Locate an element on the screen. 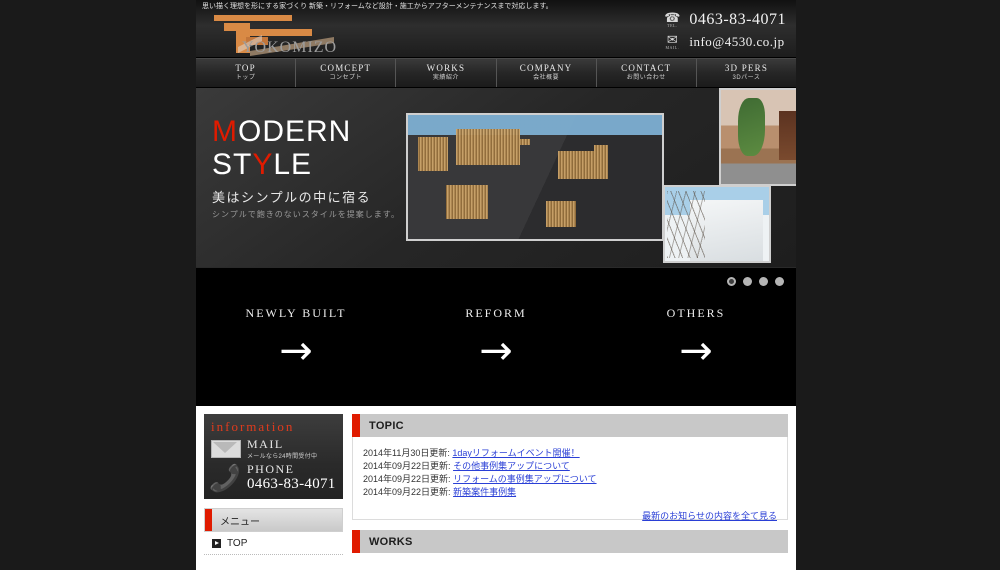 The image size is (1000, 570). nav-item-contact: CONTACT お問い合わせ is located at coordinates (647, 73).